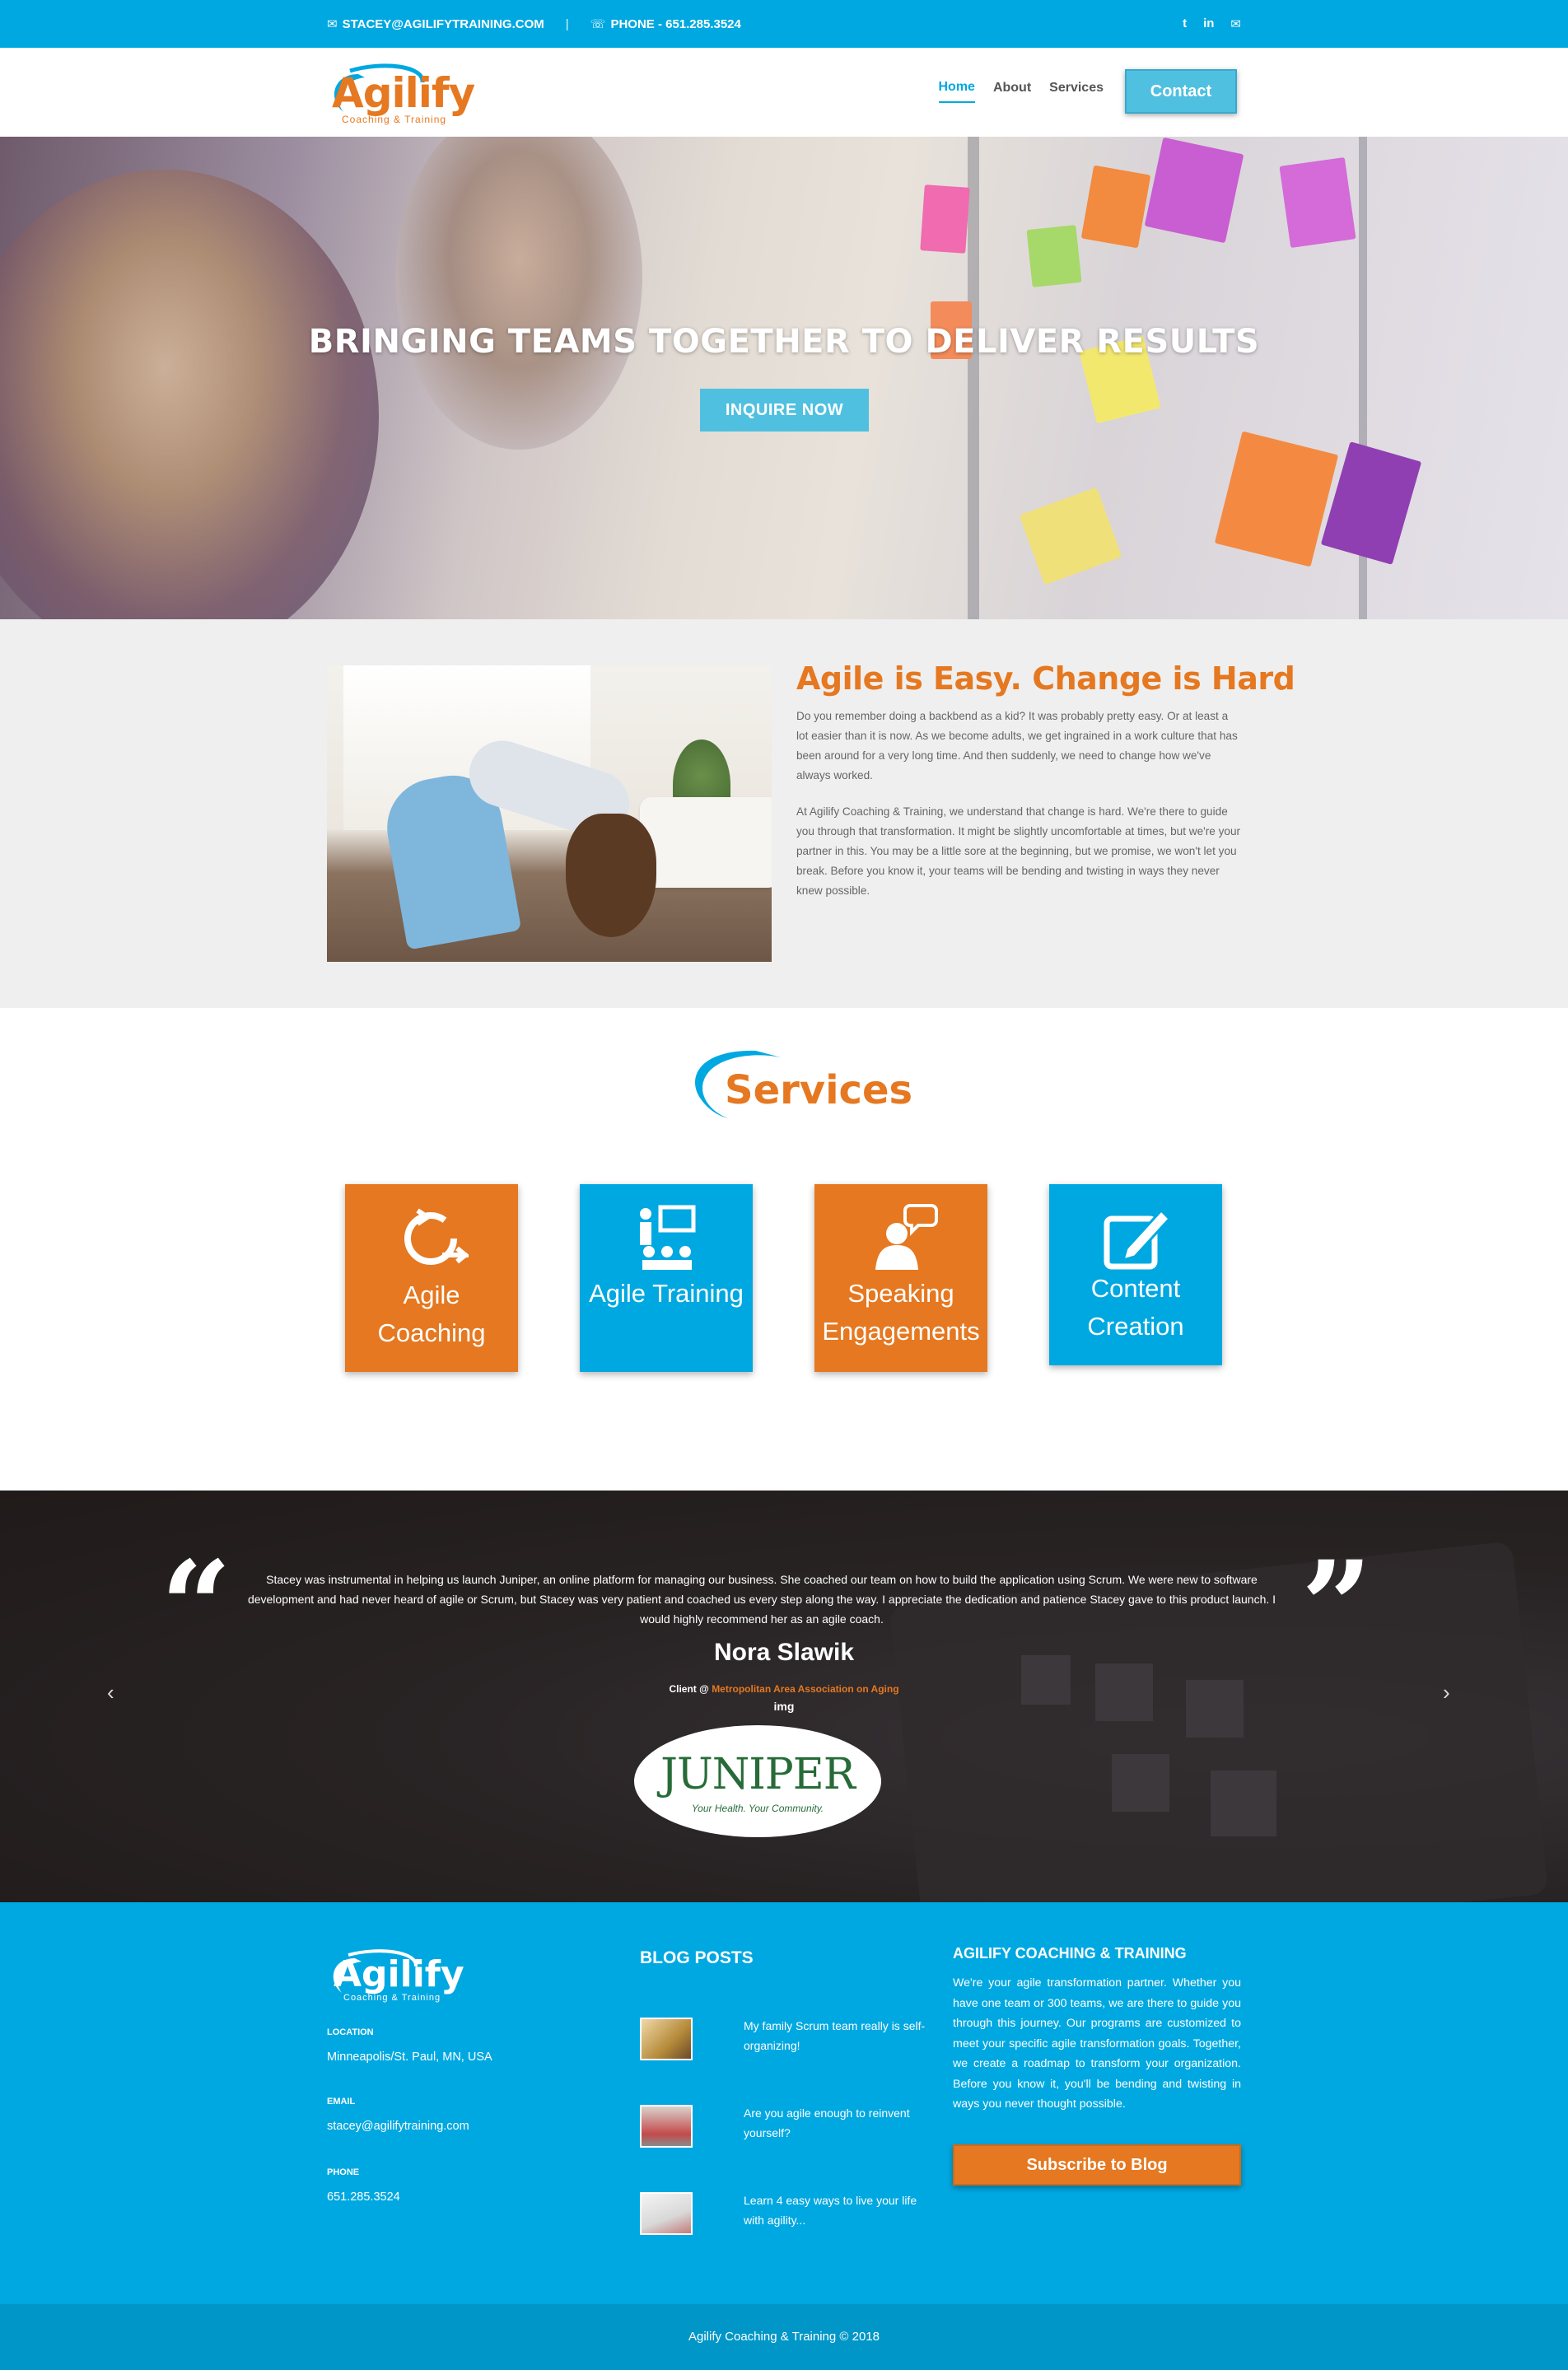 The height and width of the screenshot is (2370, 1568). What do you see at coordinates (392, 1998) in the screenshot?
I see `footer-logo-tagline: Coaching & Training` at bounding box center [392, 1998].